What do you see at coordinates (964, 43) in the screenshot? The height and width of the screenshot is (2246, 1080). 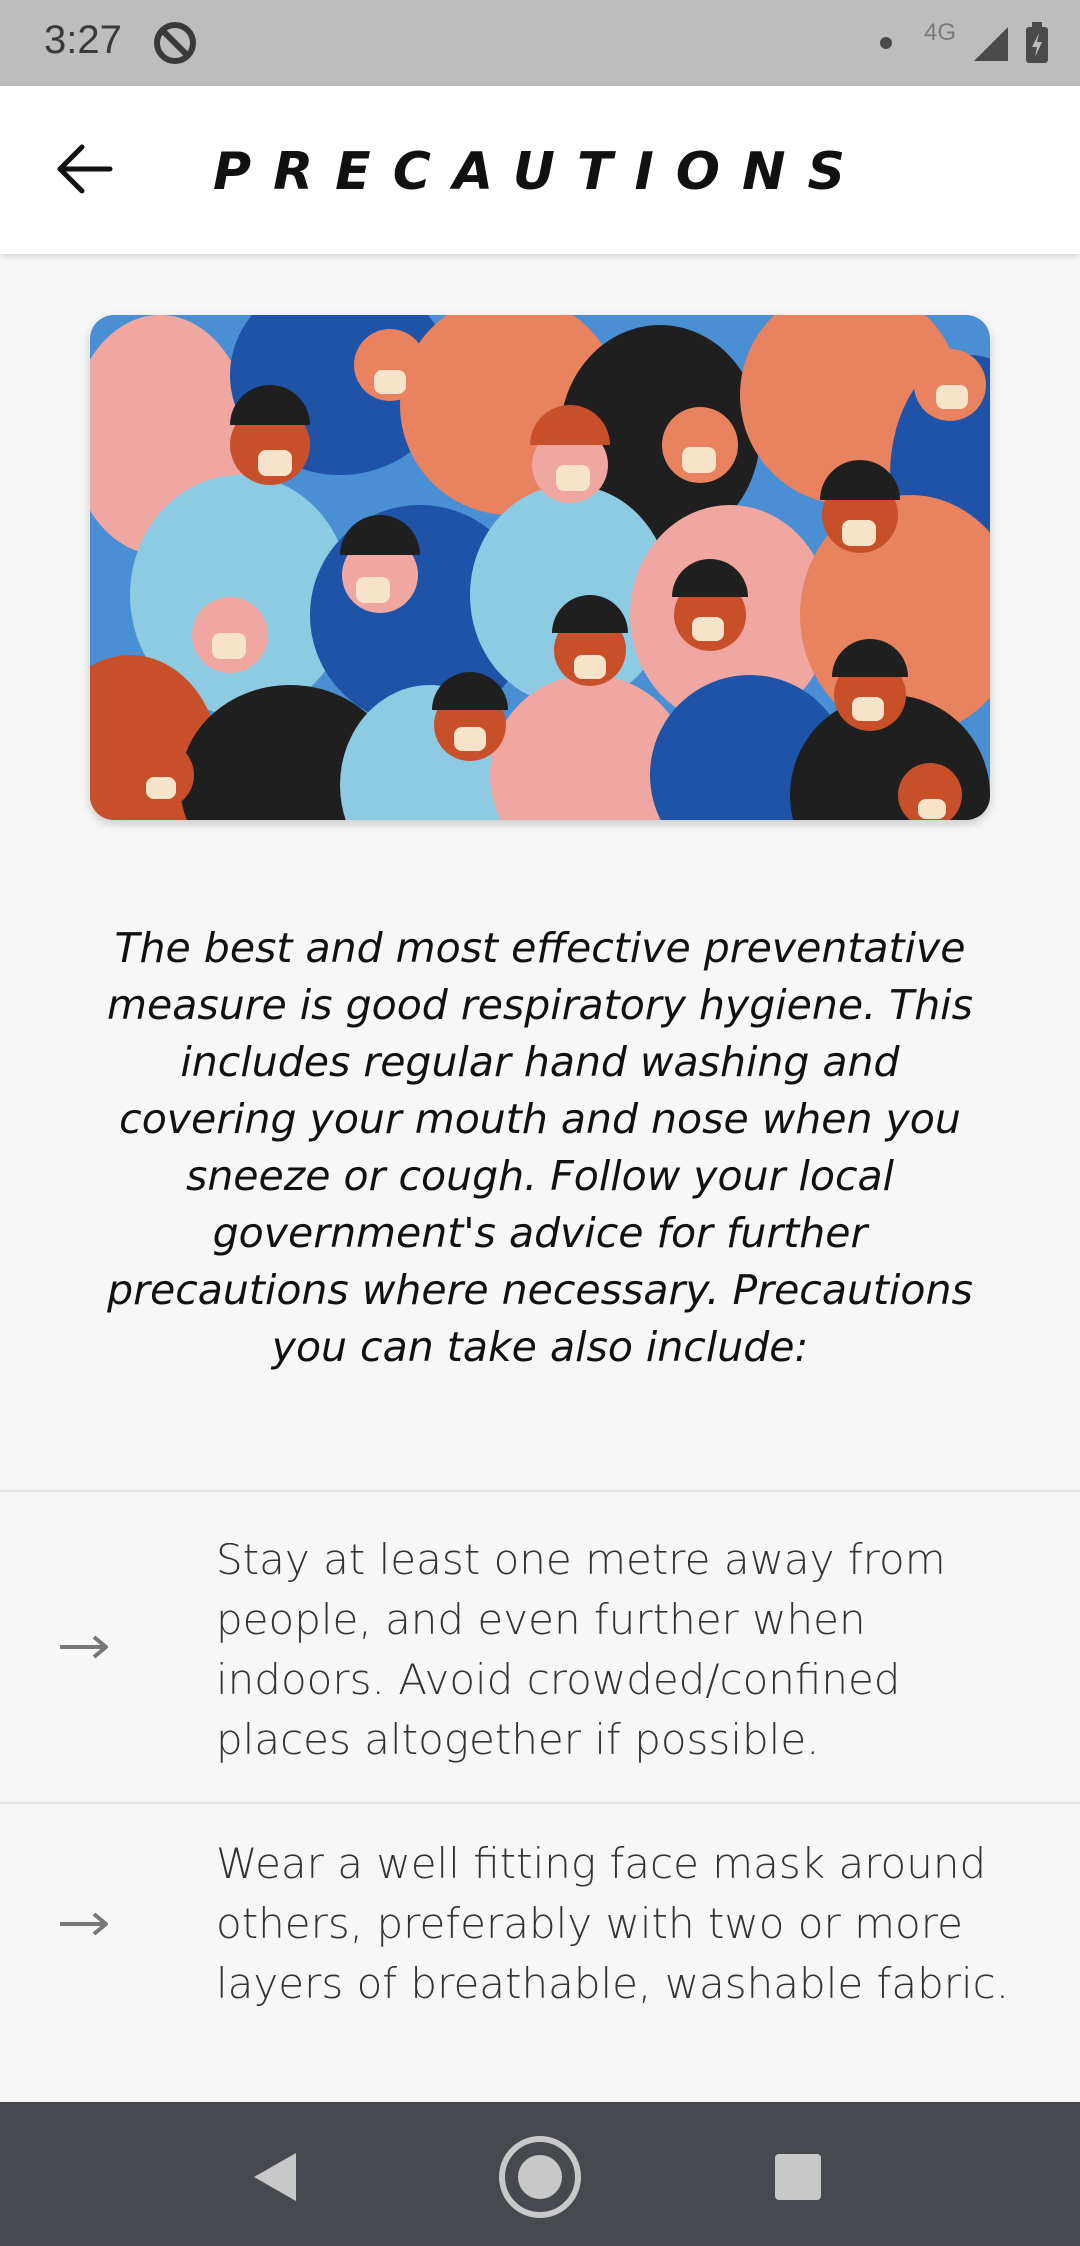 I see `status-icons: 4G` at bounding box center [964, 43].